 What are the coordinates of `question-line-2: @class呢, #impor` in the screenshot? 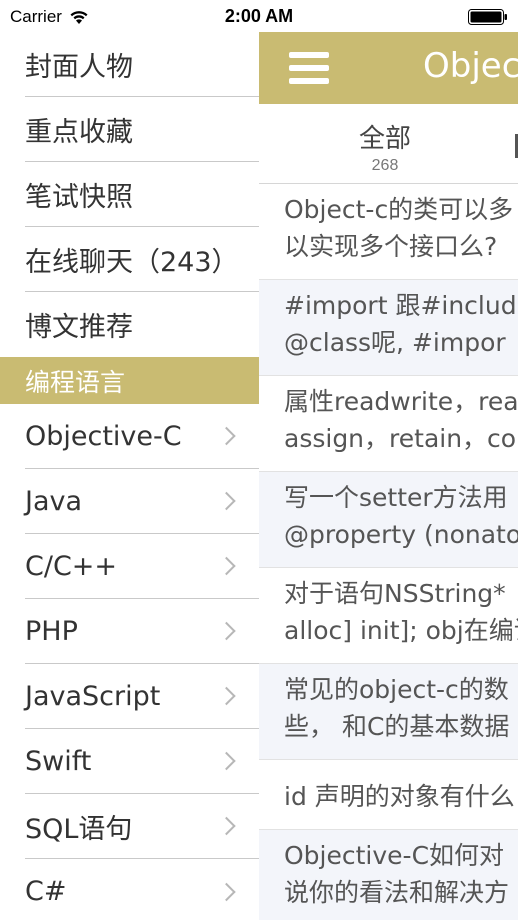 It's located at (395, 342).